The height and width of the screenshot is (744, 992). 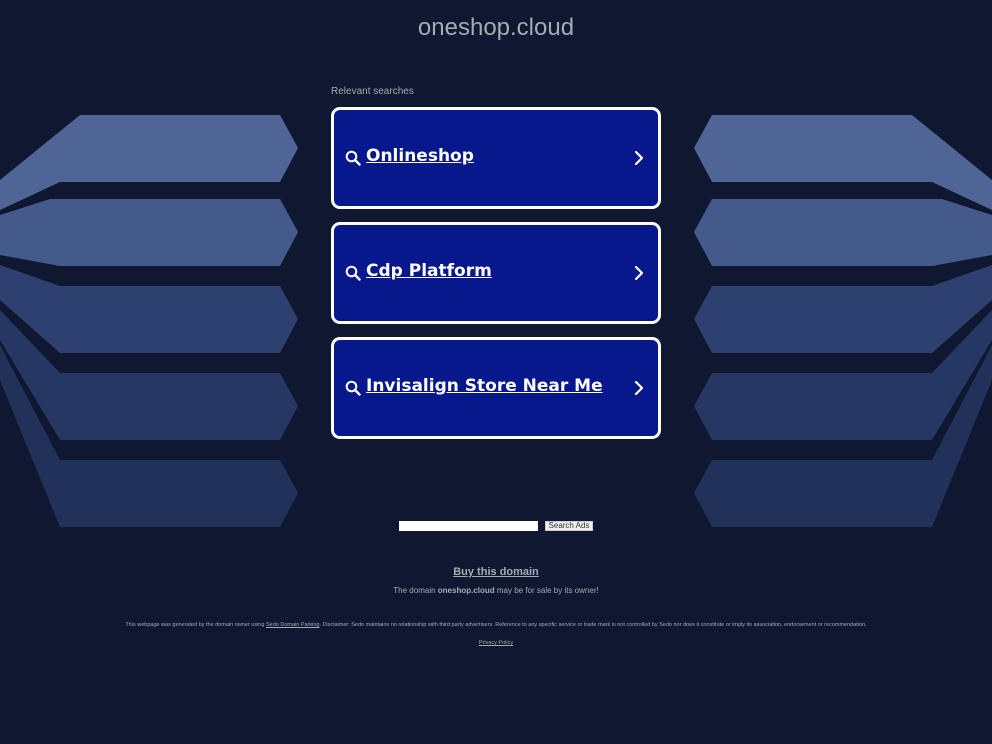 I want to click on related-search-label: Cdp Platform, so click(x=429, y=271).